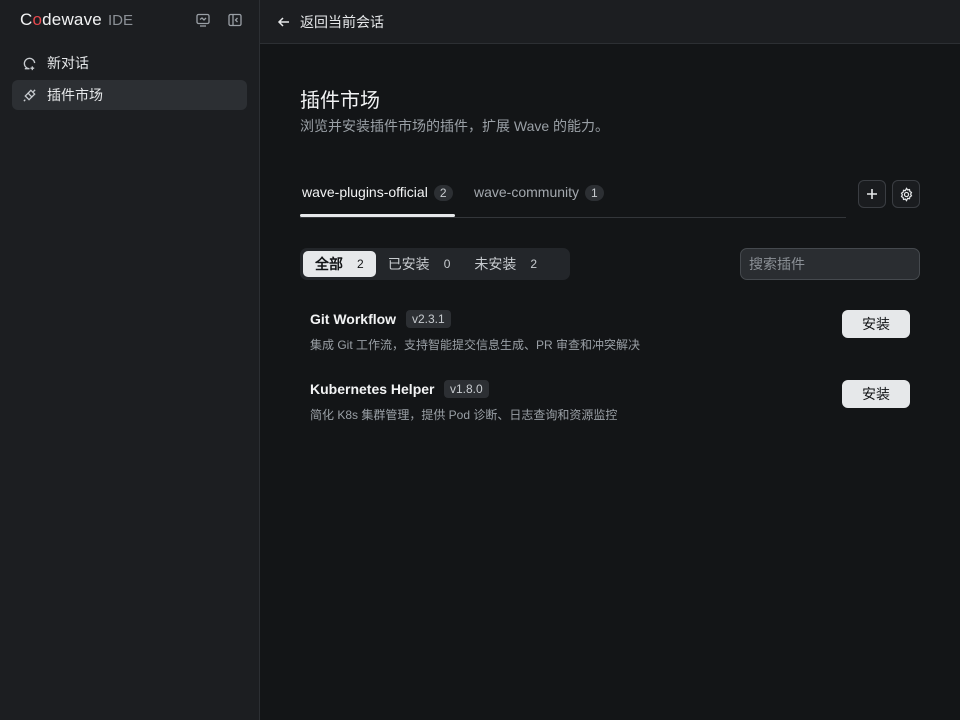  I want to click on sidebar-nav: 新对话 插件市场, so click(129, 80).